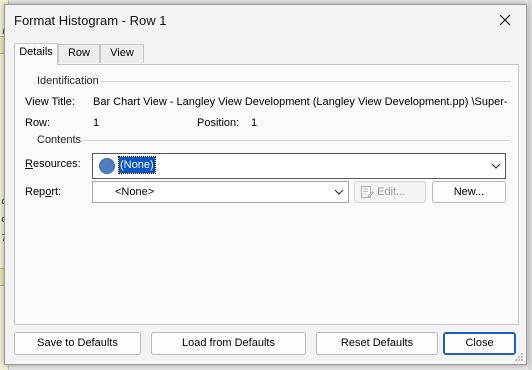  I want to click on close-button: Close, so click(479, 343).